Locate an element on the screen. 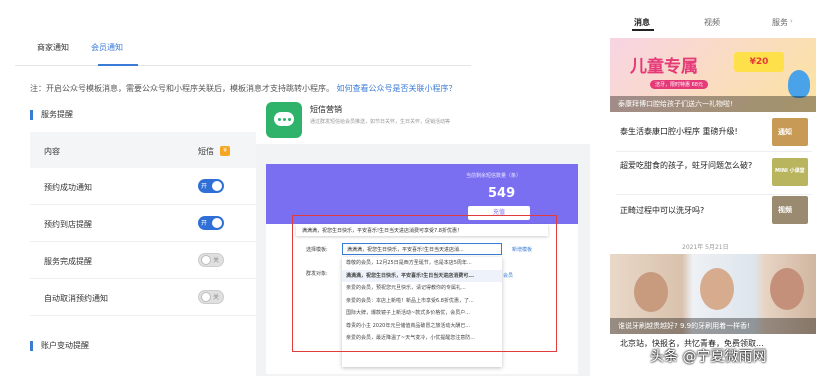  table-row: 预约到店提醒 开 is located at coordinates (144, 223).